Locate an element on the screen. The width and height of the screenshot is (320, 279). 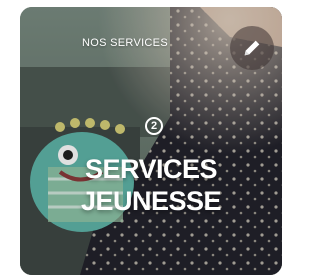
card-title-line2: JEUNESSE is located at coordinates (151, 201).